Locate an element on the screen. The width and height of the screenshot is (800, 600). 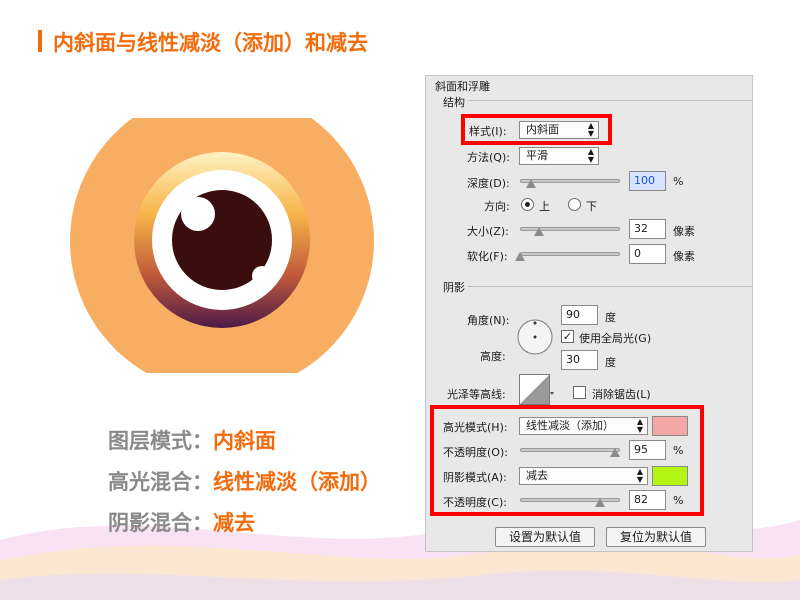
caption-layer-style: 图层模式：内斜面 is located at coordinates (192, 440).